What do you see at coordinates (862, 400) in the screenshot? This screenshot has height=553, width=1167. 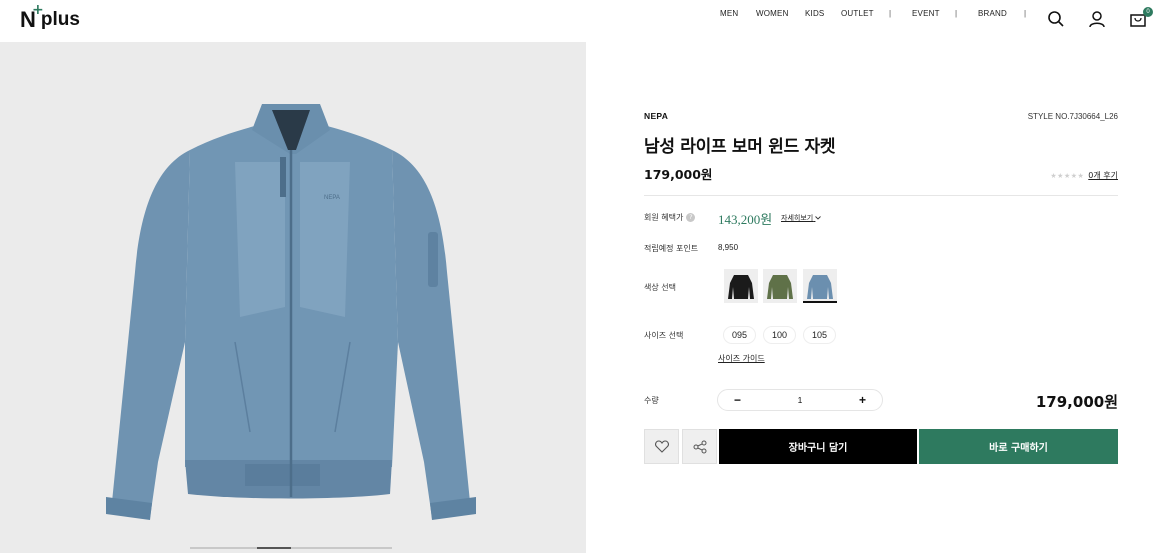 I see `quantity-increase-button: +` at bounding box center [862, 400].